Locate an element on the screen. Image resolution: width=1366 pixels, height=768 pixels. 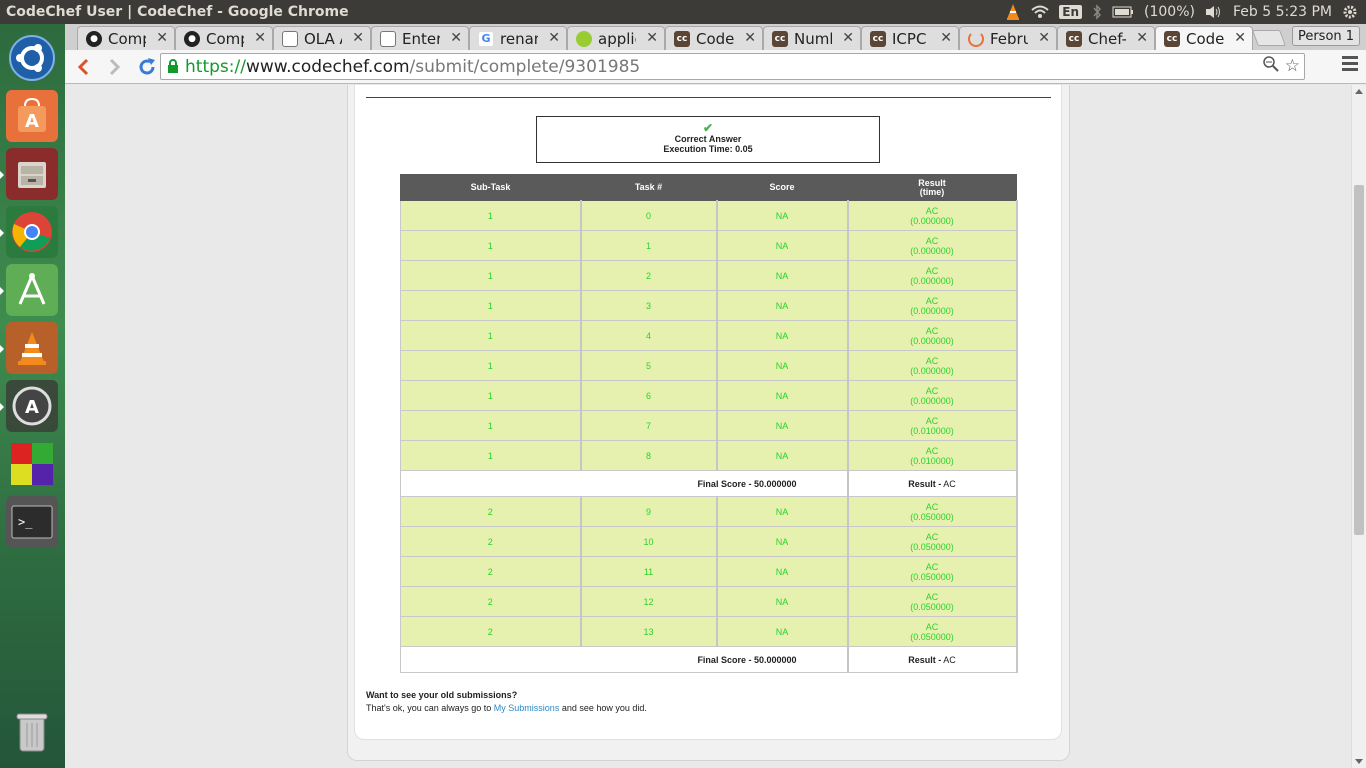
tab-7: cc CodeC ✕ is located at coordinates (714, 38).